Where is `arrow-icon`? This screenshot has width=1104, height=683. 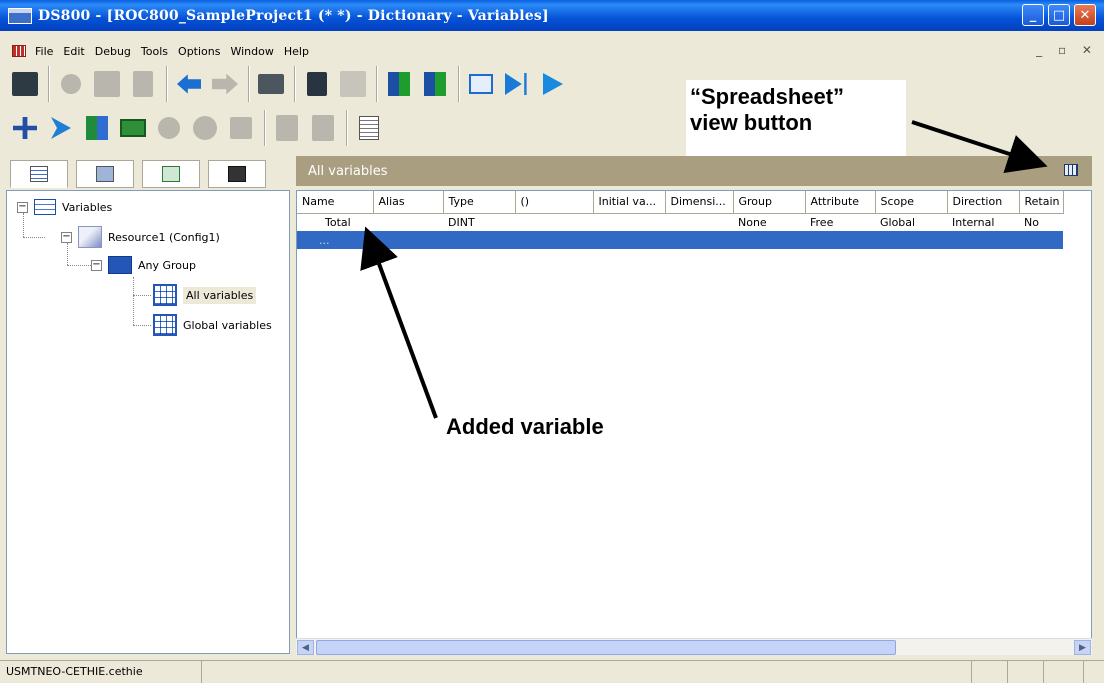
arrow-icon is located at coordinates (61, 128).